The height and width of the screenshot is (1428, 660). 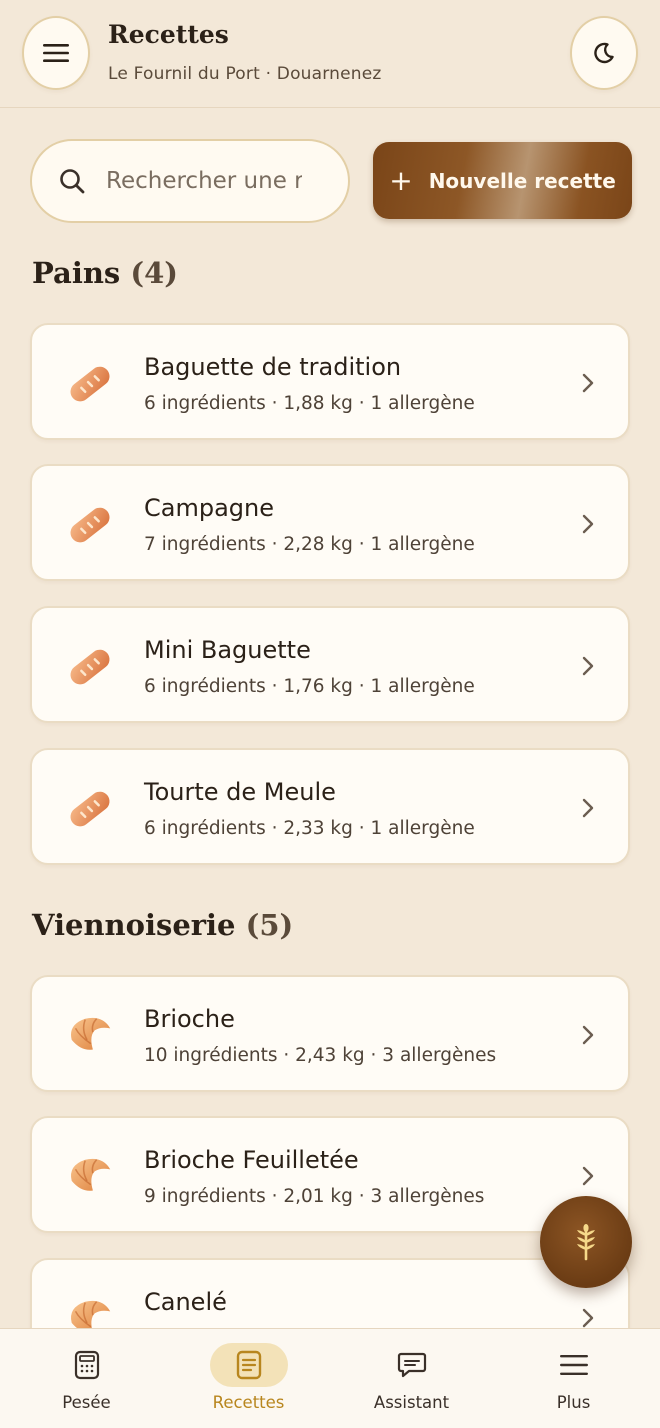 I want to click on recipe-name: Mini Baguette, so click(x=227, y=650).